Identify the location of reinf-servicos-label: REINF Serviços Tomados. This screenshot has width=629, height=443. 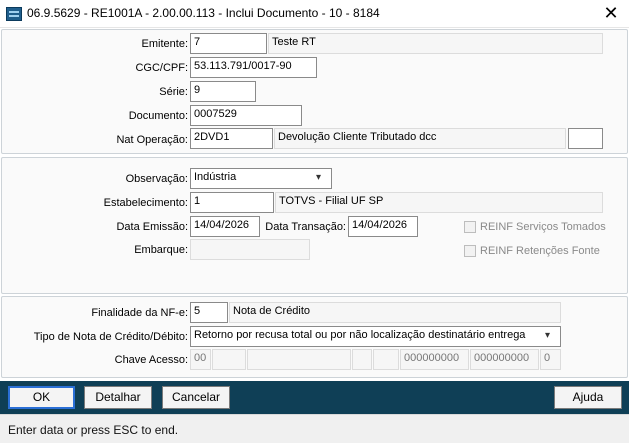
(543, 227).